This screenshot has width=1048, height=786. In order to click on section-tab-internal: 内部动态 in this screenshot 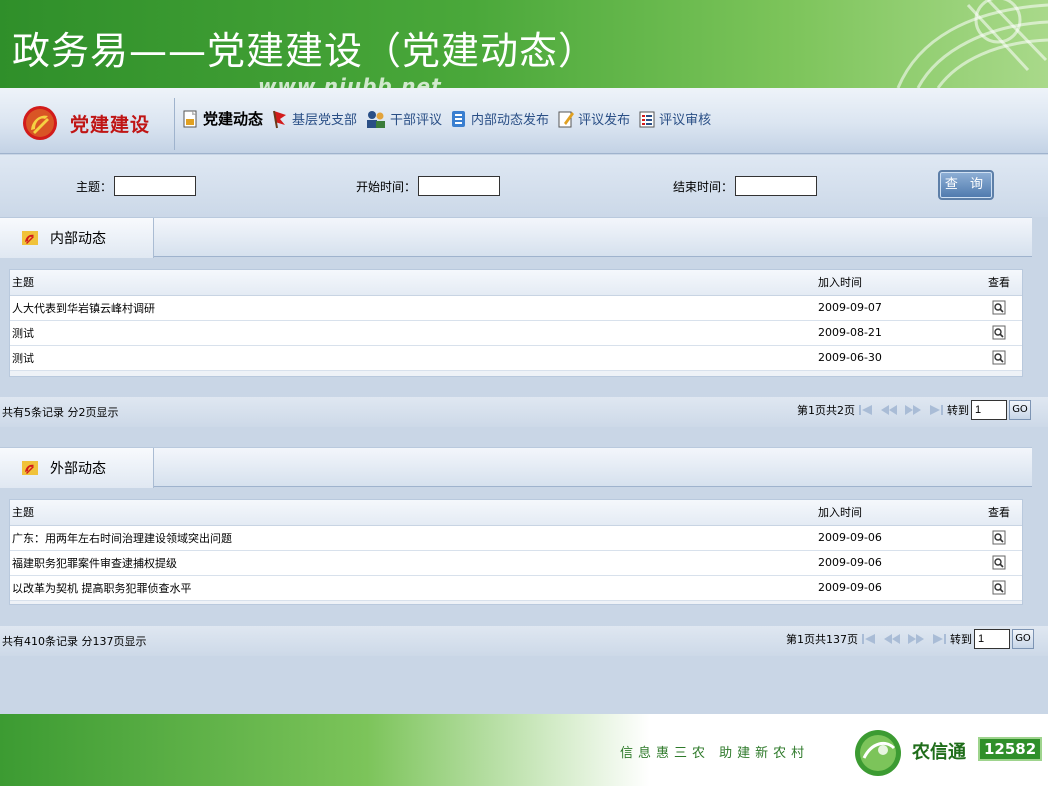, I will do `click(77, 238)`.